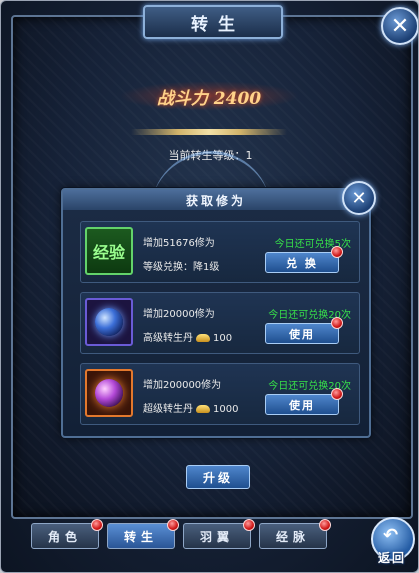  What do you see at coordinates (65, 536) in the screenshot?
I see `tab-character: 角色` at bounding box center [65, 536].